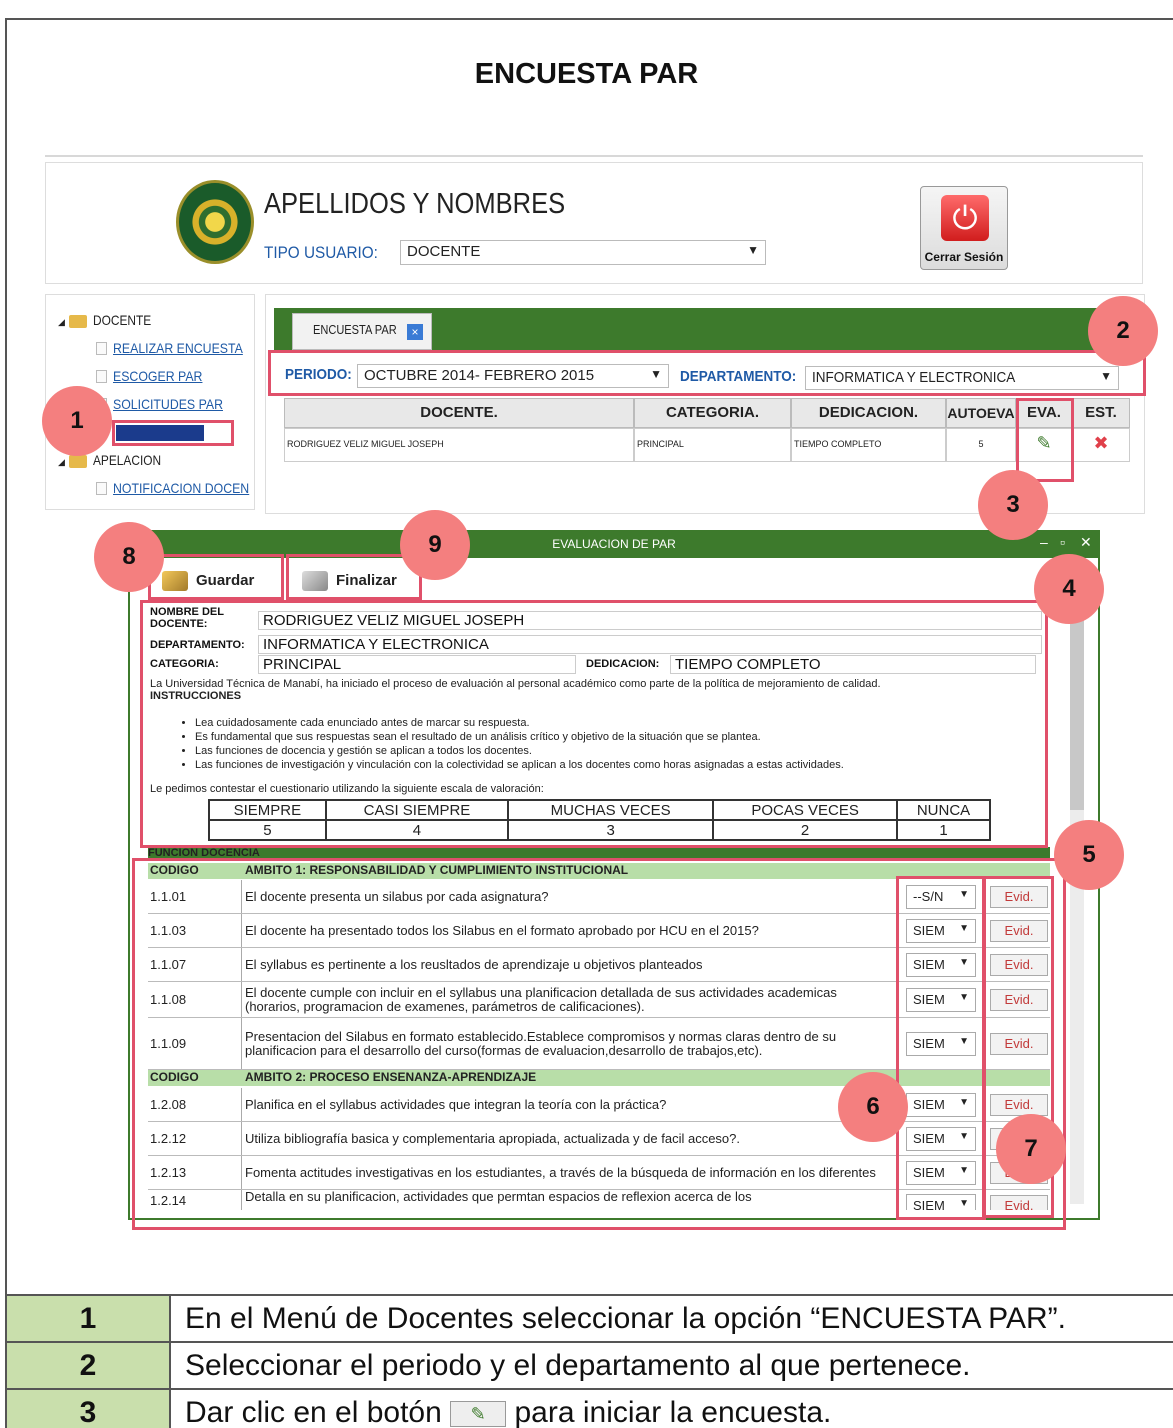  I want to click on page-title: ENCUESTA PAR, so click(586, 74).